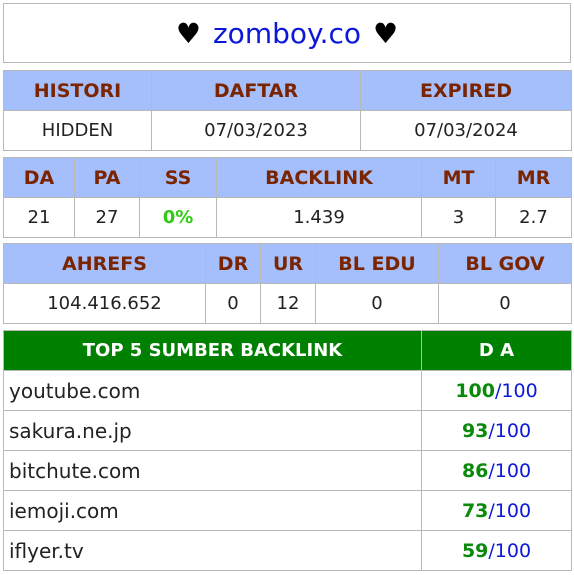 The image size is (574, 575). Describe the element at coordinates (178, 177) in the screenshot. I see `header-ss: SS` at that location.